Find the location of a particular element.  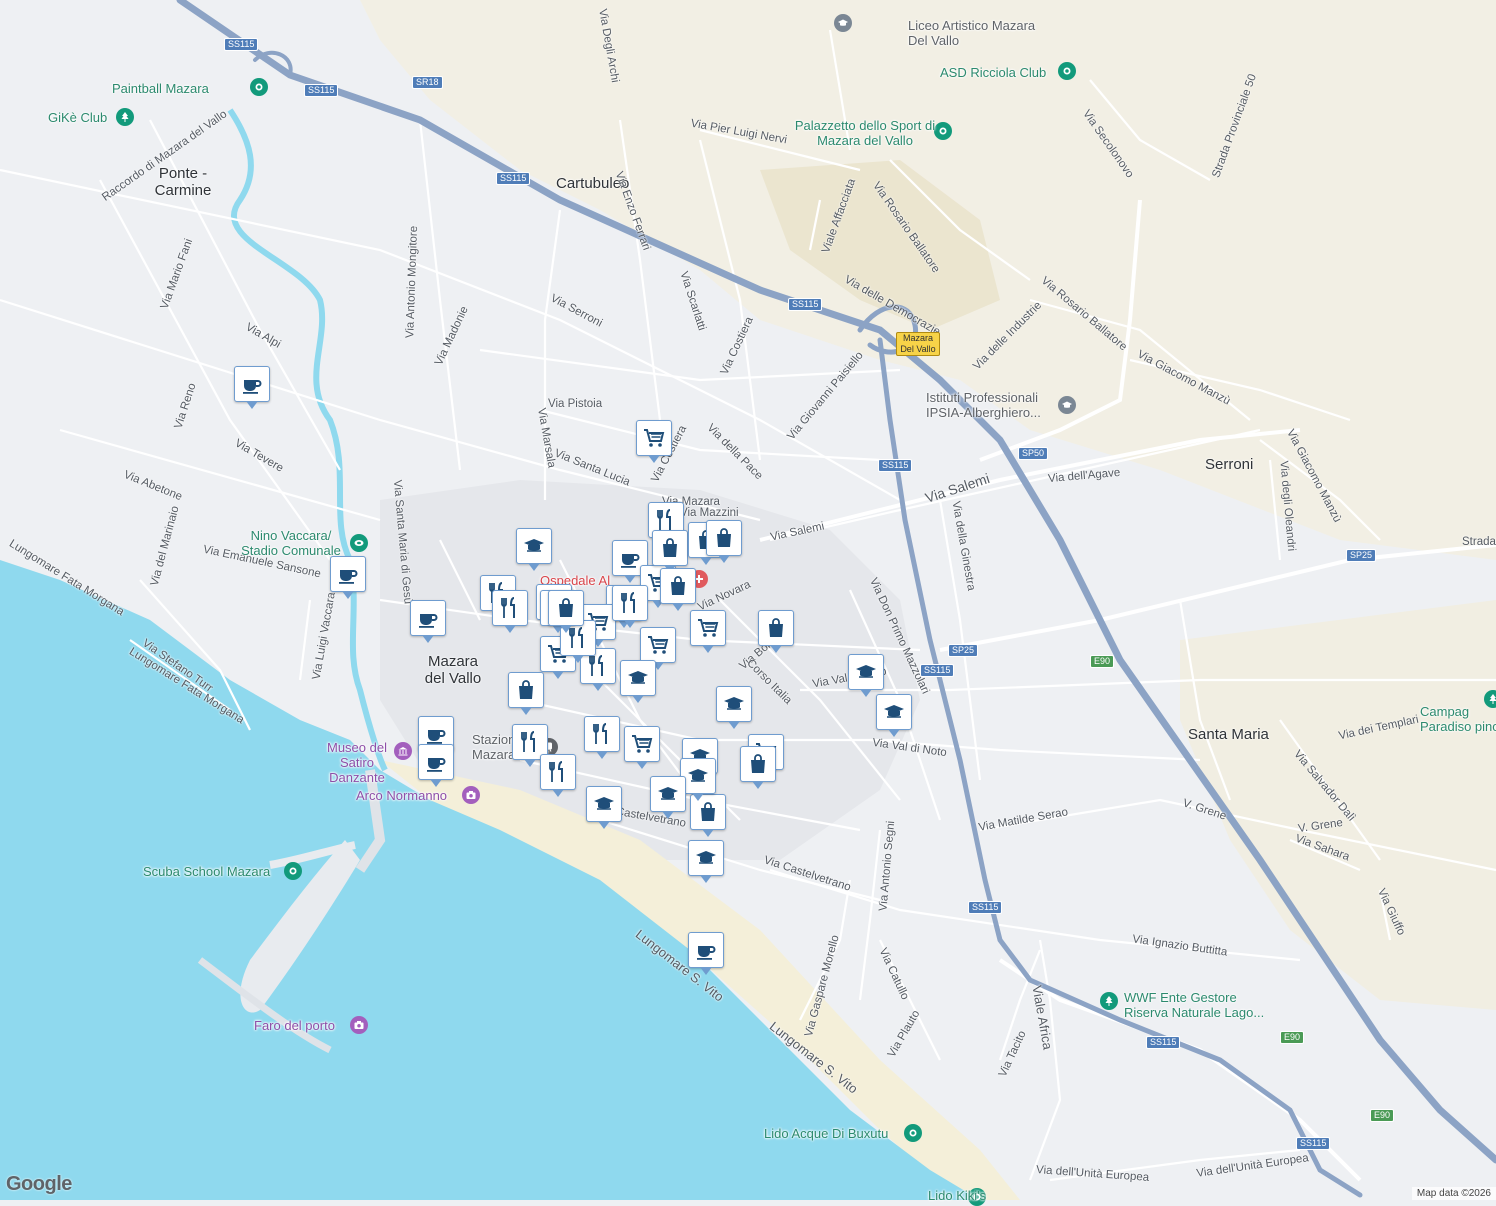

poi-label: ASD Ricciola Club is located at coordinates (993, 72).